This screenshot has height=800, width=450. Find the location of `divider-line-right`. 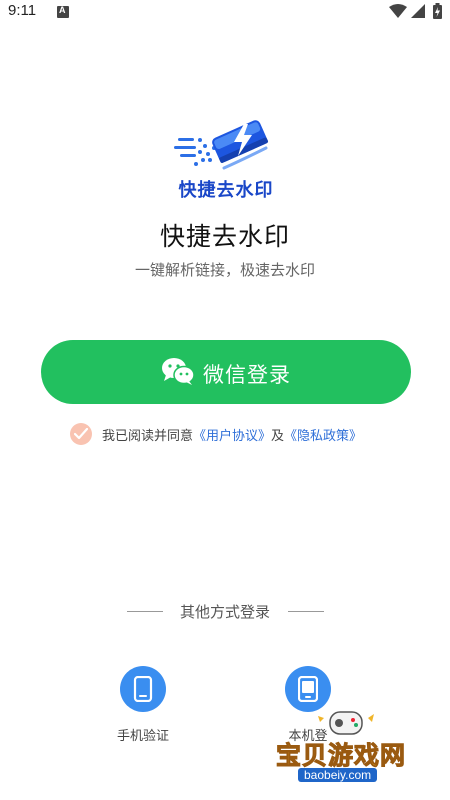

divider-line-right is located at coordinates (306, 611).